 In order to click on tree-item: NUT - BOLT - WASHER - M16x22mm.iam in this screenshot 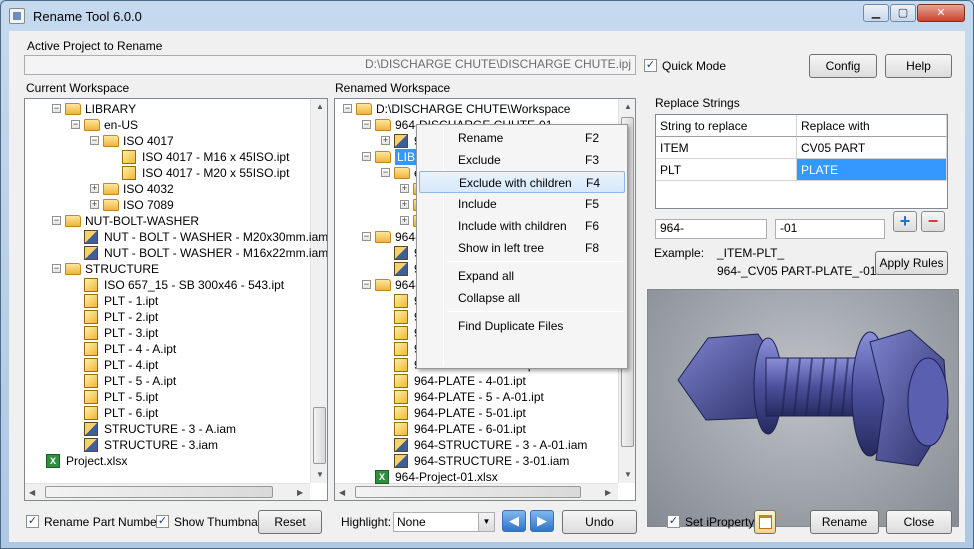, I will do `click(176, 253)`.